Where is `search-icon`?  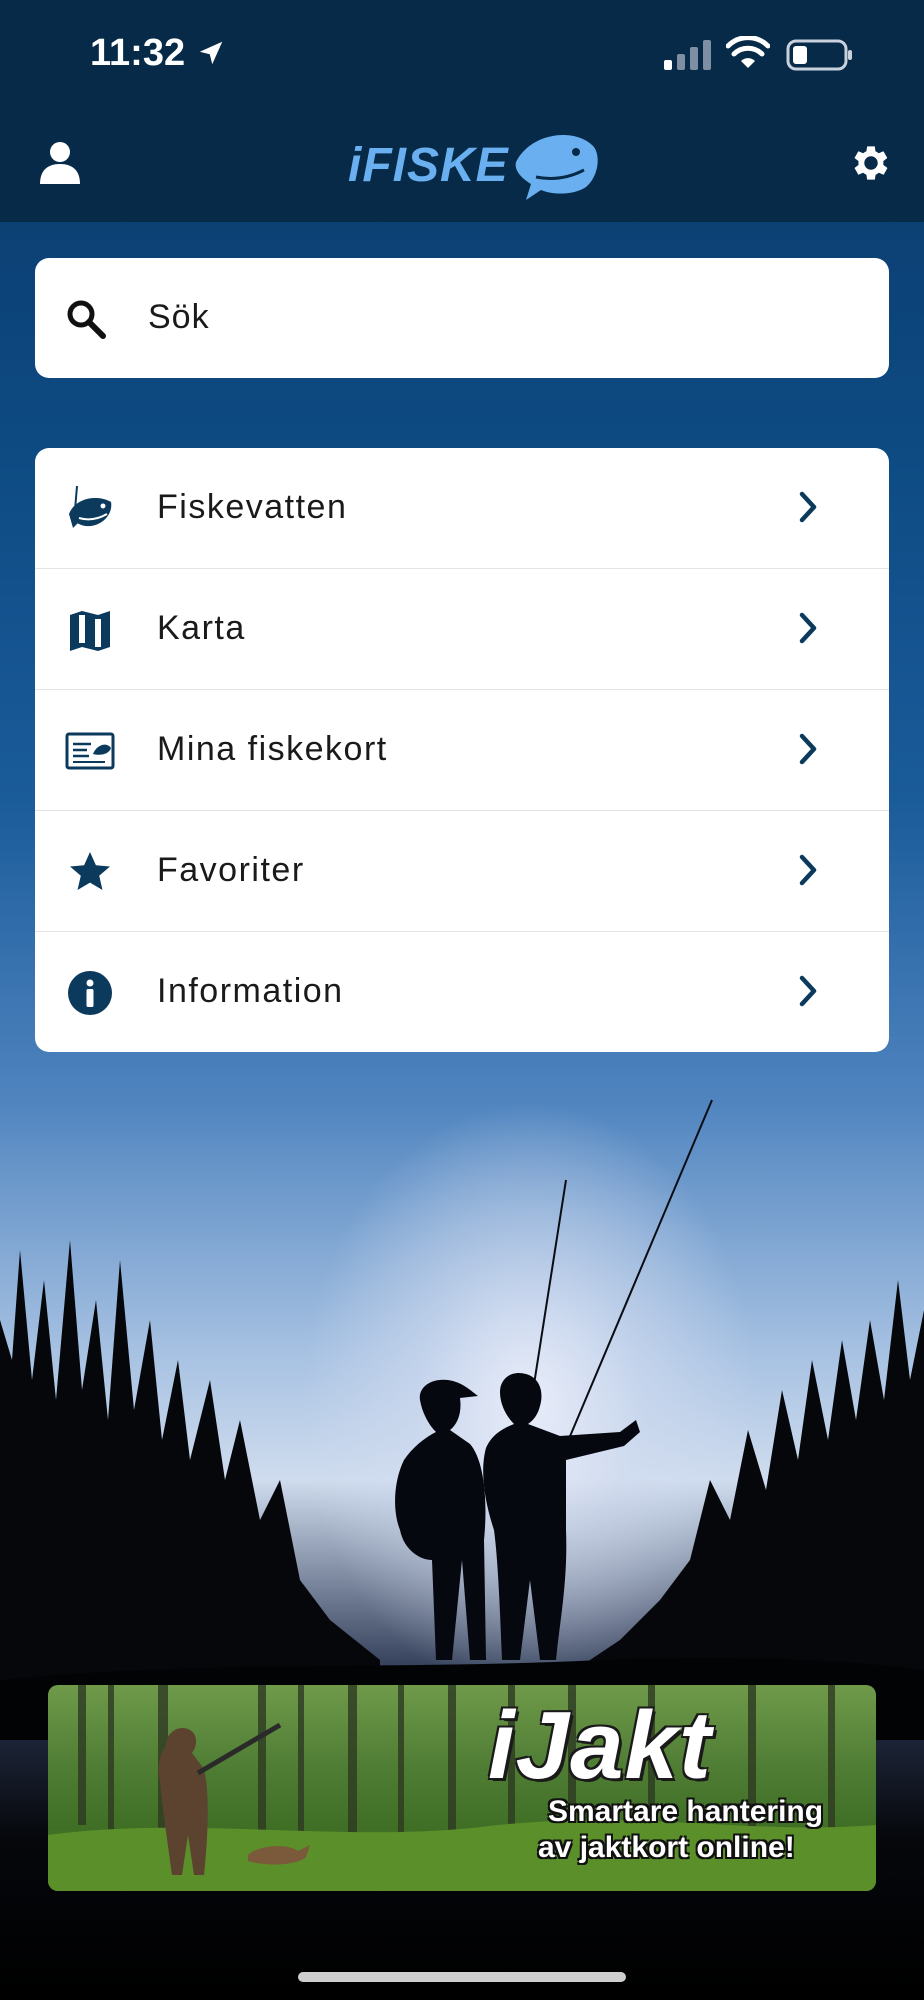
search-icon is located at coordinates (86, 319).